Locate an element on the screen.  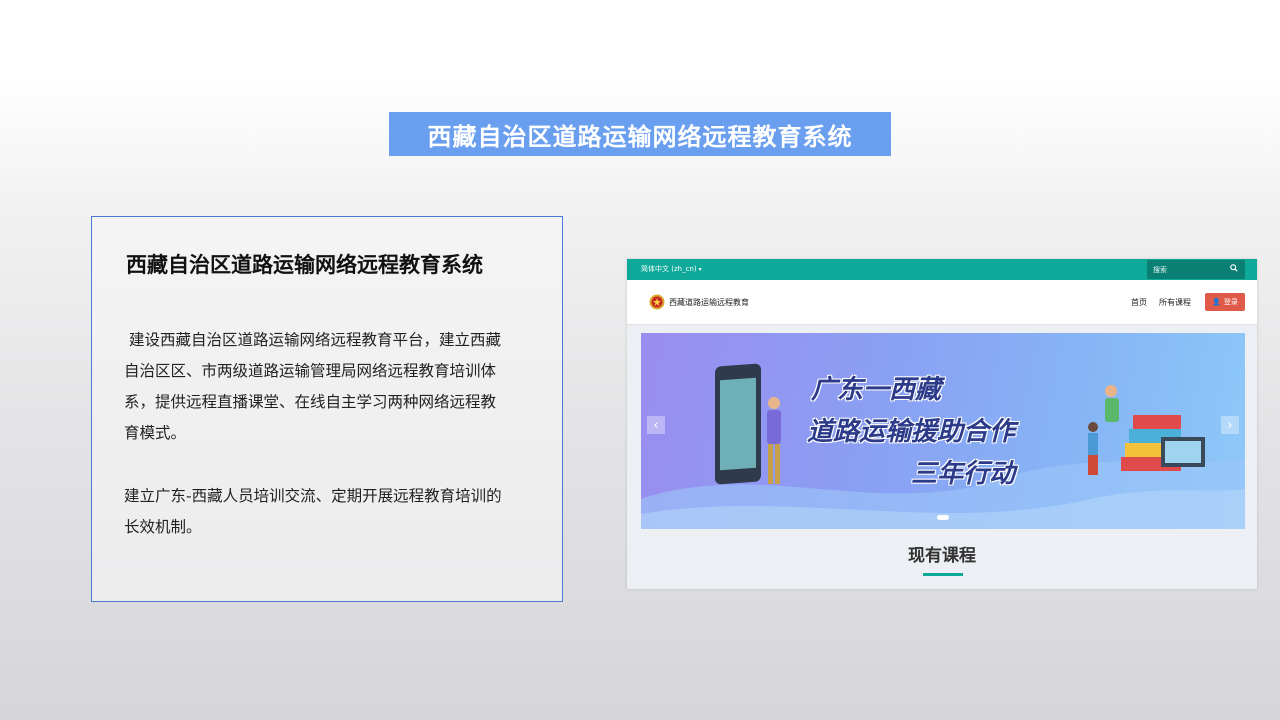
description-title: 西藏自治区道路运输网络远程教育系统 is located at coordinates (304, 265).